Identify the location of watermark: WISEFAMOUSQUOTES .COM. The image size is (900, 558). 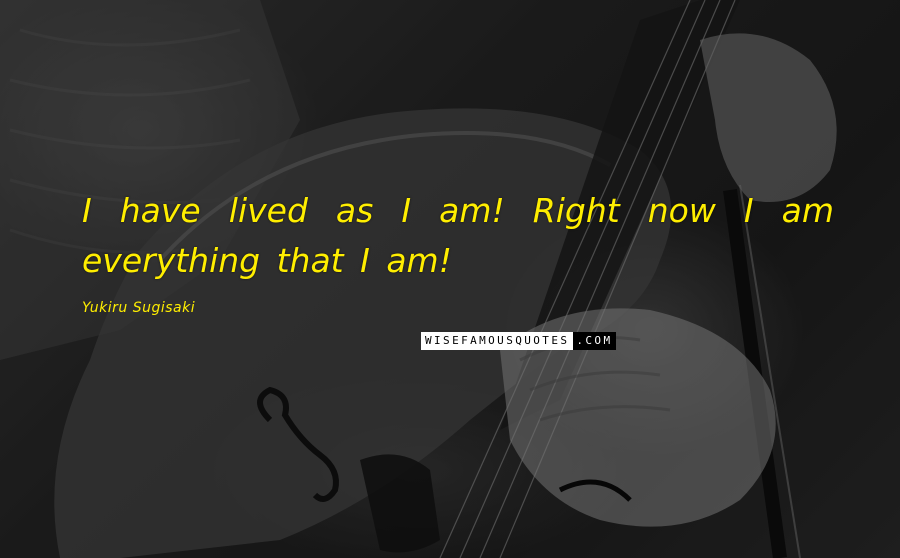
(519, 341).